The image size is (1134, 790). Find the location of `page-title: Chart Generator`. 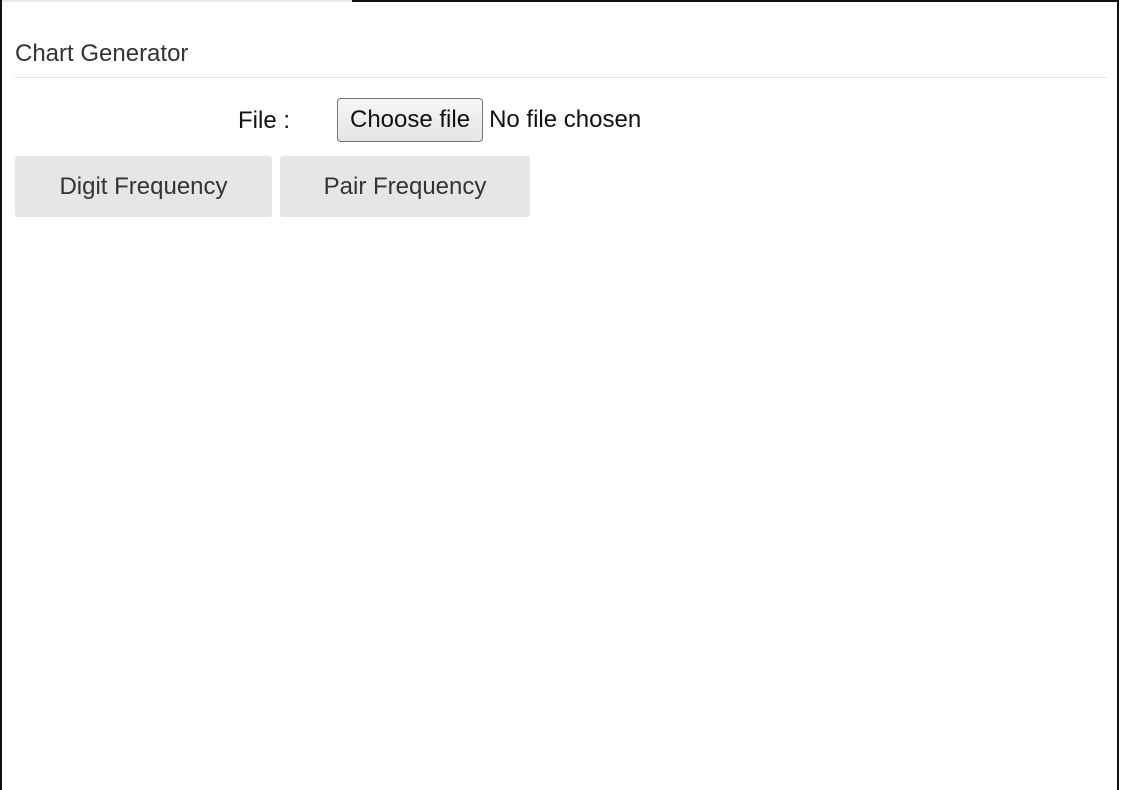

page-title: Chart Generator is located at coordinates (102, 53).